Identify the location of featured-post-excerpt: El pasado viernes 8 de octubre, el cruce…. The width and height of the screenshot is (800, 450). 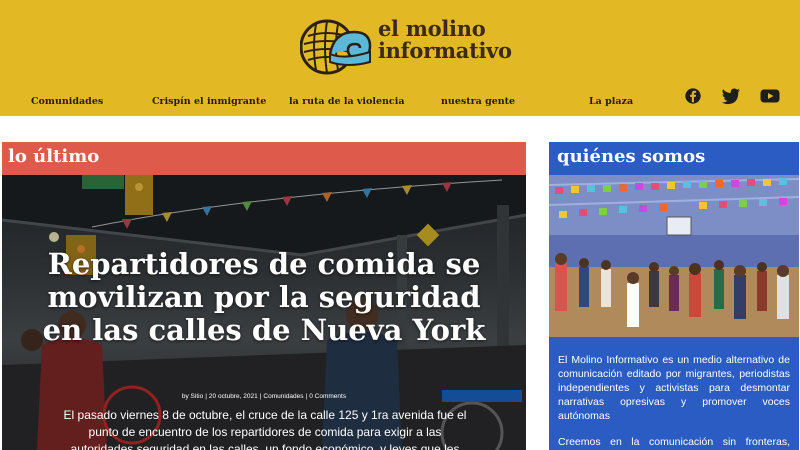
(265, 429).